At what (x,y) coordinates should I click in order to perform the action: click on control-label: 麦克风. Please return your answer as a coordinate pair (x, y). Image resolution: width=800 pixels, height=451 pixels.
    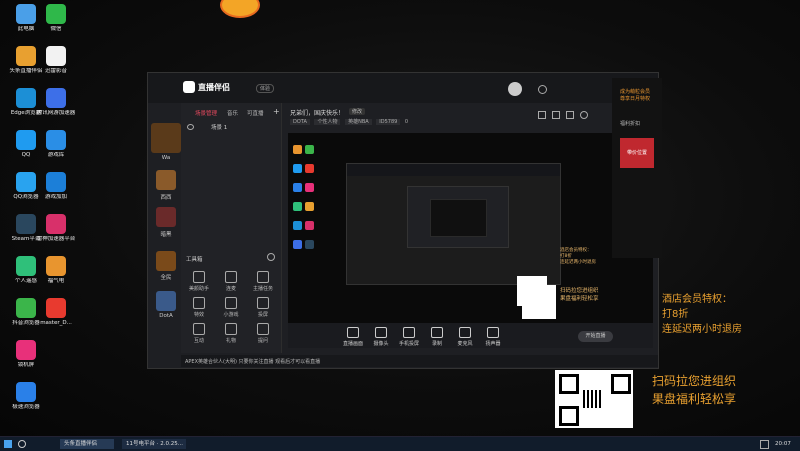
    Looking at the image, I should click on (465, 344).